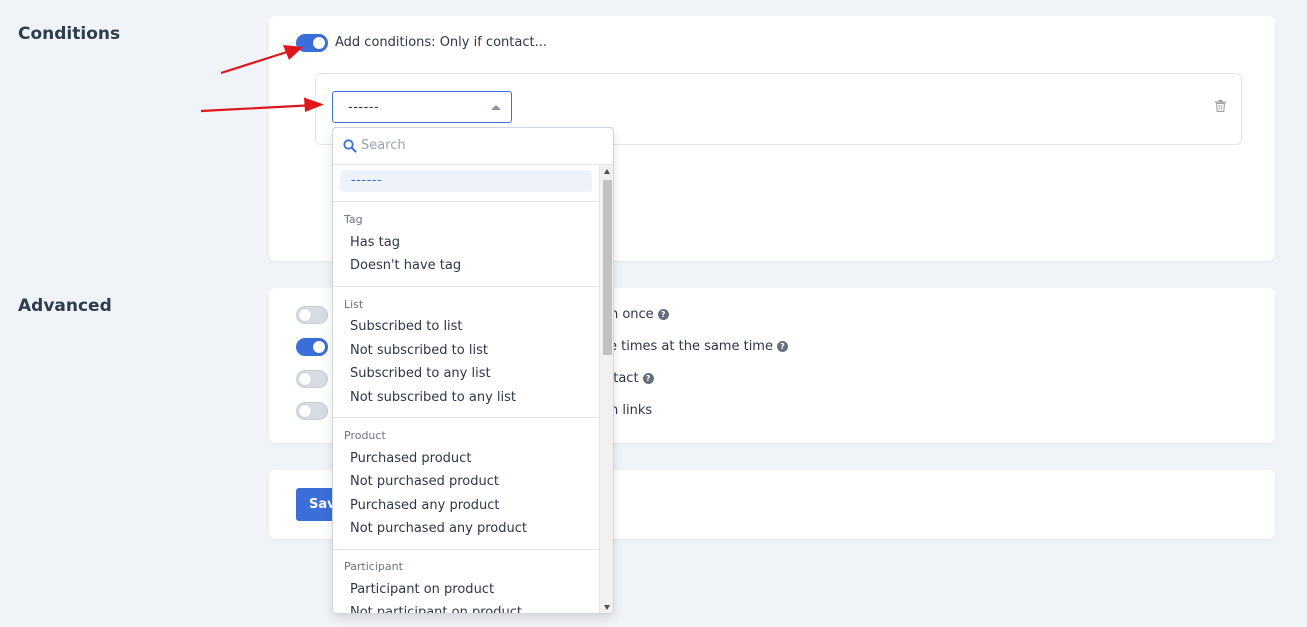  What do you see at coordinates (436, 609) in the screenshot?
I see `option-not-participant-on-product: Not participant on product` at bounding box center [436, 609].